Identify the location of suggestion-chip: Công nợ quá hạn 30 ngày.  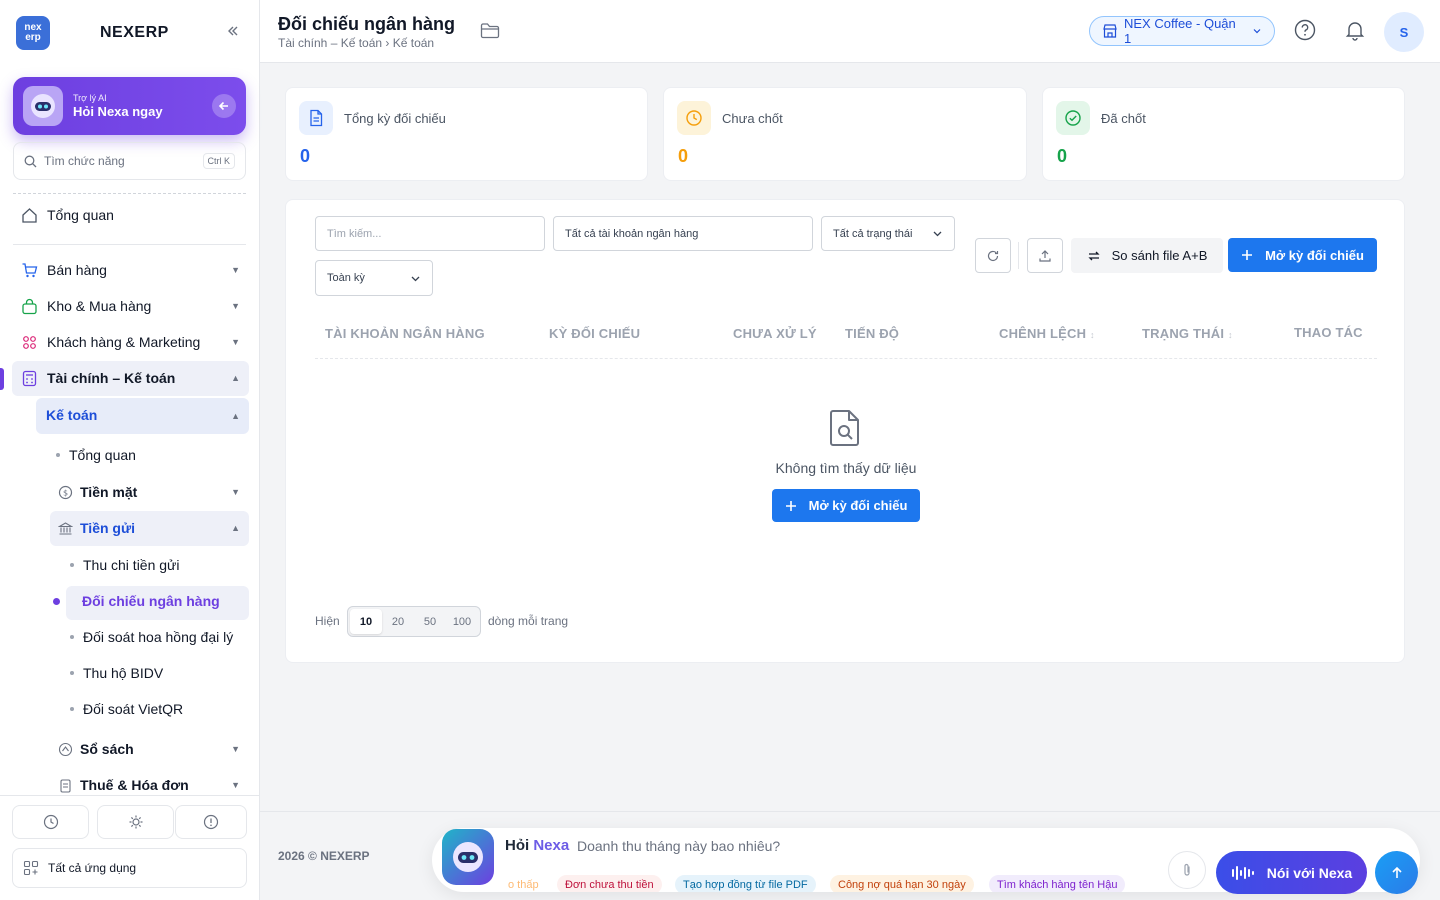
(902, 883).